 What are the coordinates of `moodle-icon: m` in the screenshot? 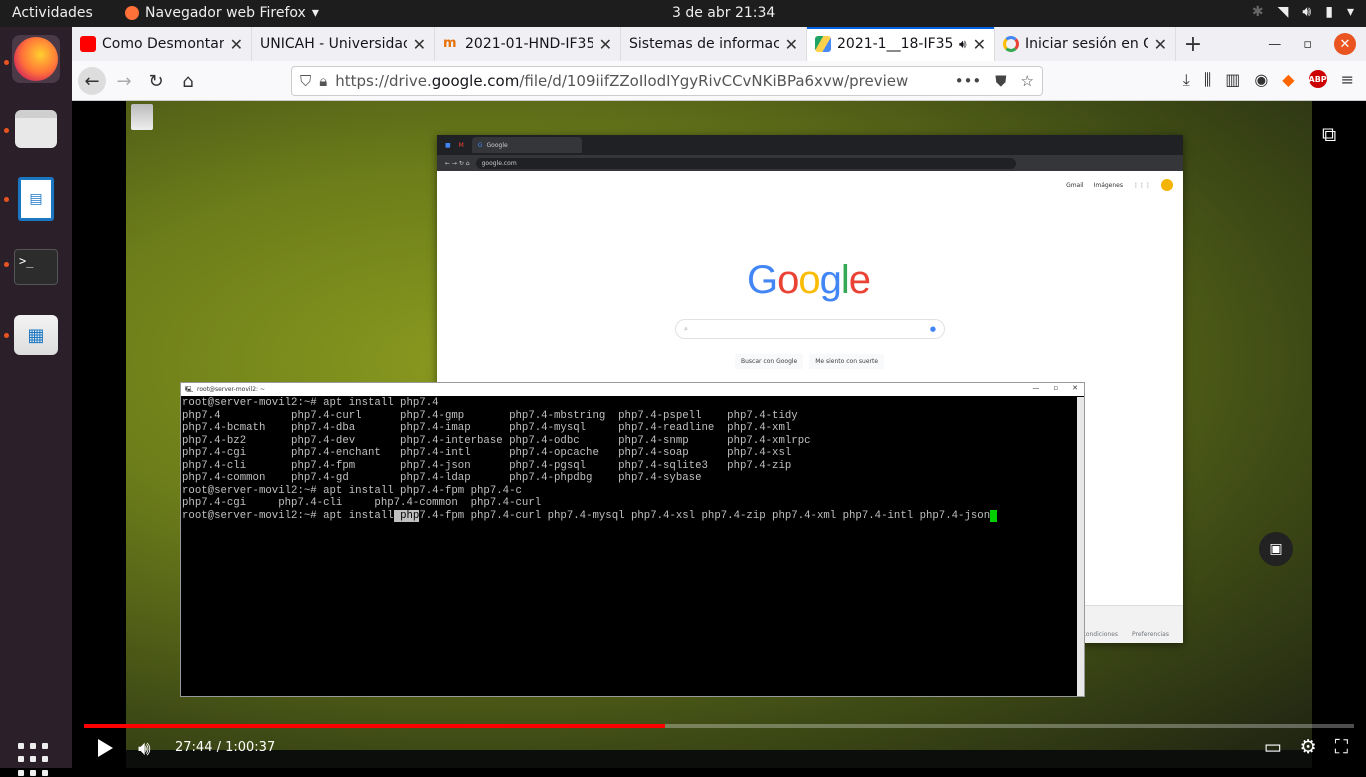 It's located at (450, 43).